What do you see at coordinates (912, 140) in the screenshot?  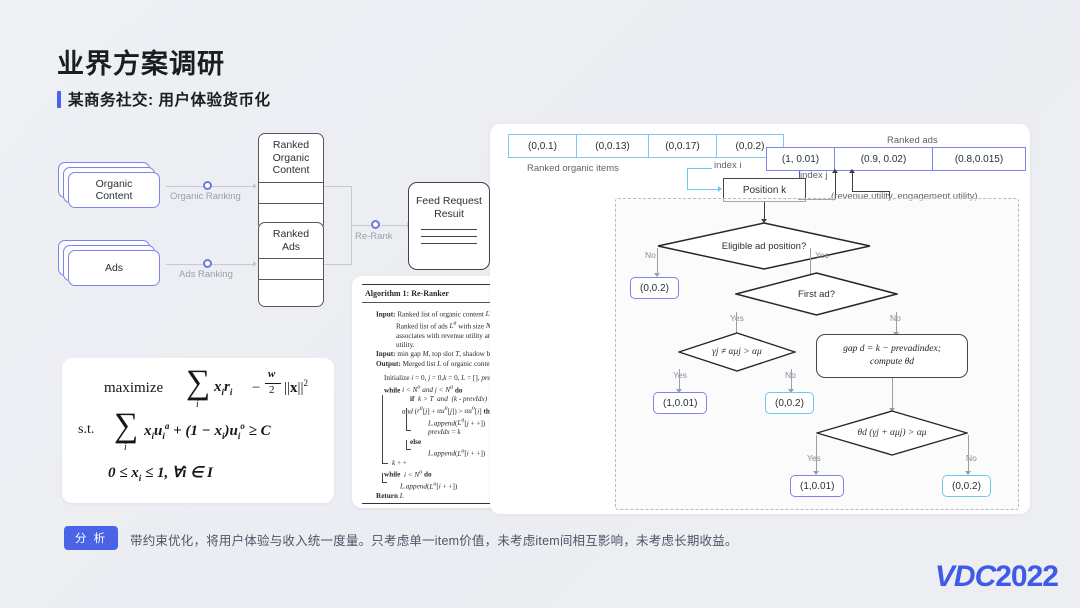 I see `ranked-ads-label: Ranked ads` at bounding box center [912, 140].